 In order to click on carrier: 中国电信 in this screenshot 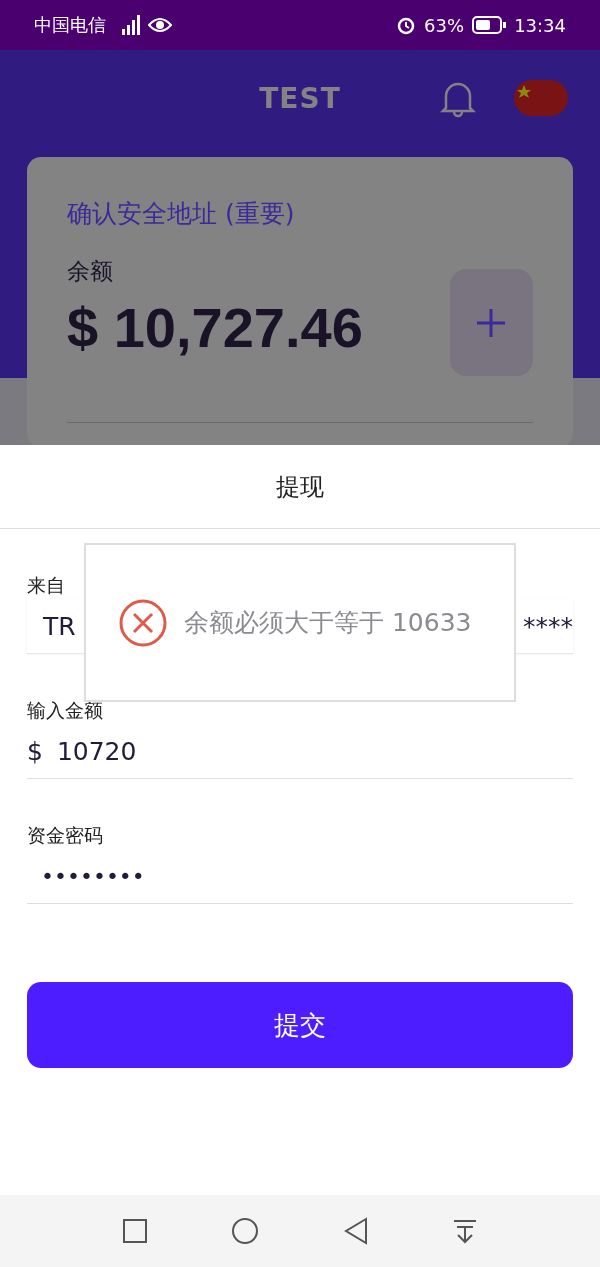, I will do `click(70, 25)`.